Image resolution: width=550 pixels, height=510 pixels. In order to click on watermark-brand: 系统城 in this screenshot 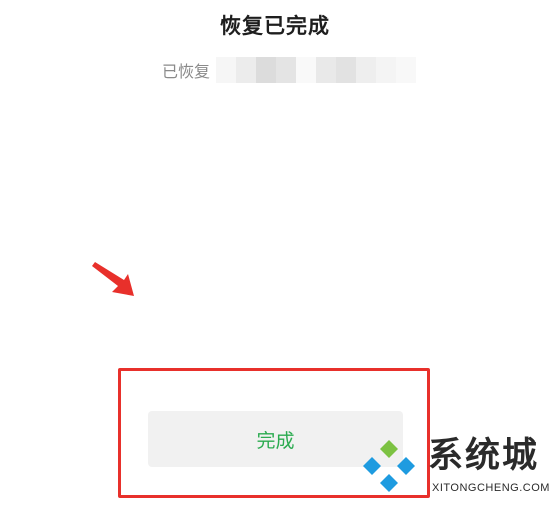, I will do `click(484, 456)`.